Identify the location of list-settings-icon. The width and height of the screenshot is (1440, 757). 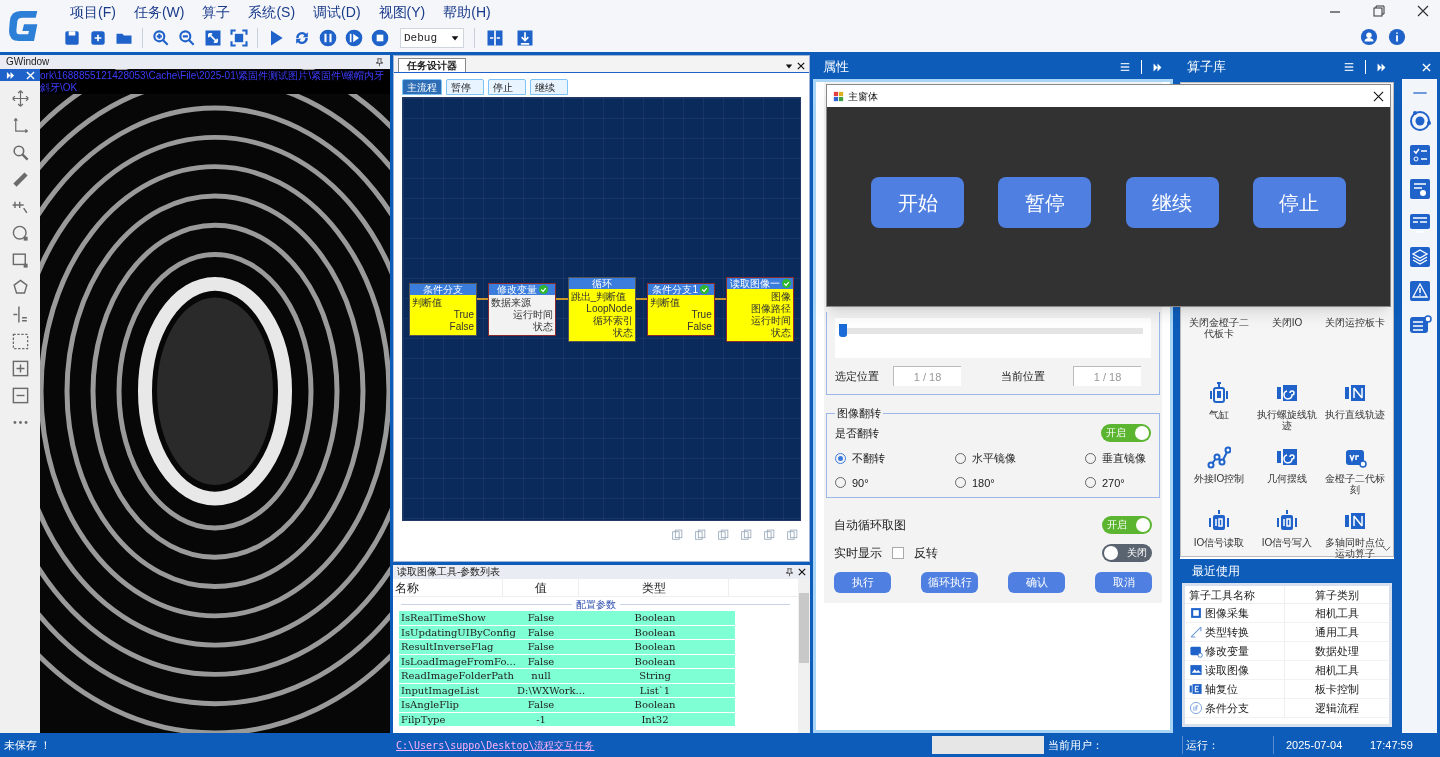
(1419, 189).